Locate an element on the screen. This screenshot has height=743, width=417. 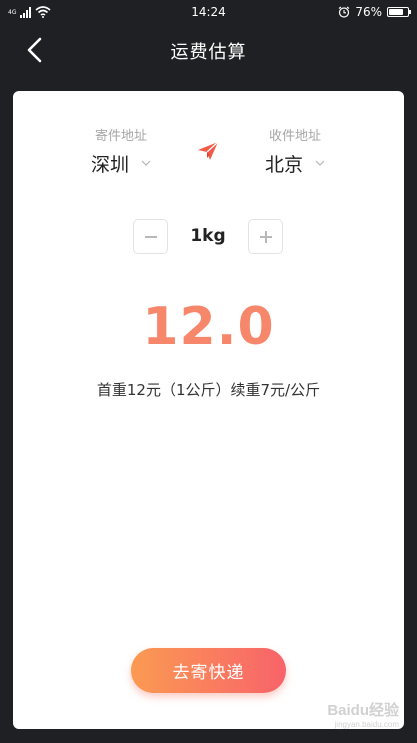
alarm-icon is located at coordinates (344, 12).